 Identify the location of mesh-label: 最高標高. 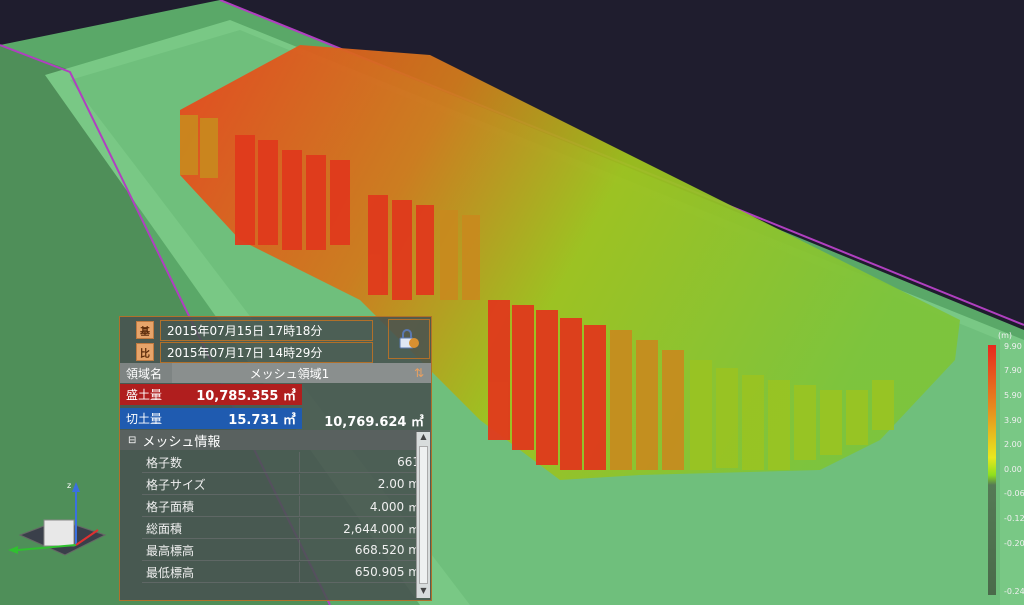
(221, 550).